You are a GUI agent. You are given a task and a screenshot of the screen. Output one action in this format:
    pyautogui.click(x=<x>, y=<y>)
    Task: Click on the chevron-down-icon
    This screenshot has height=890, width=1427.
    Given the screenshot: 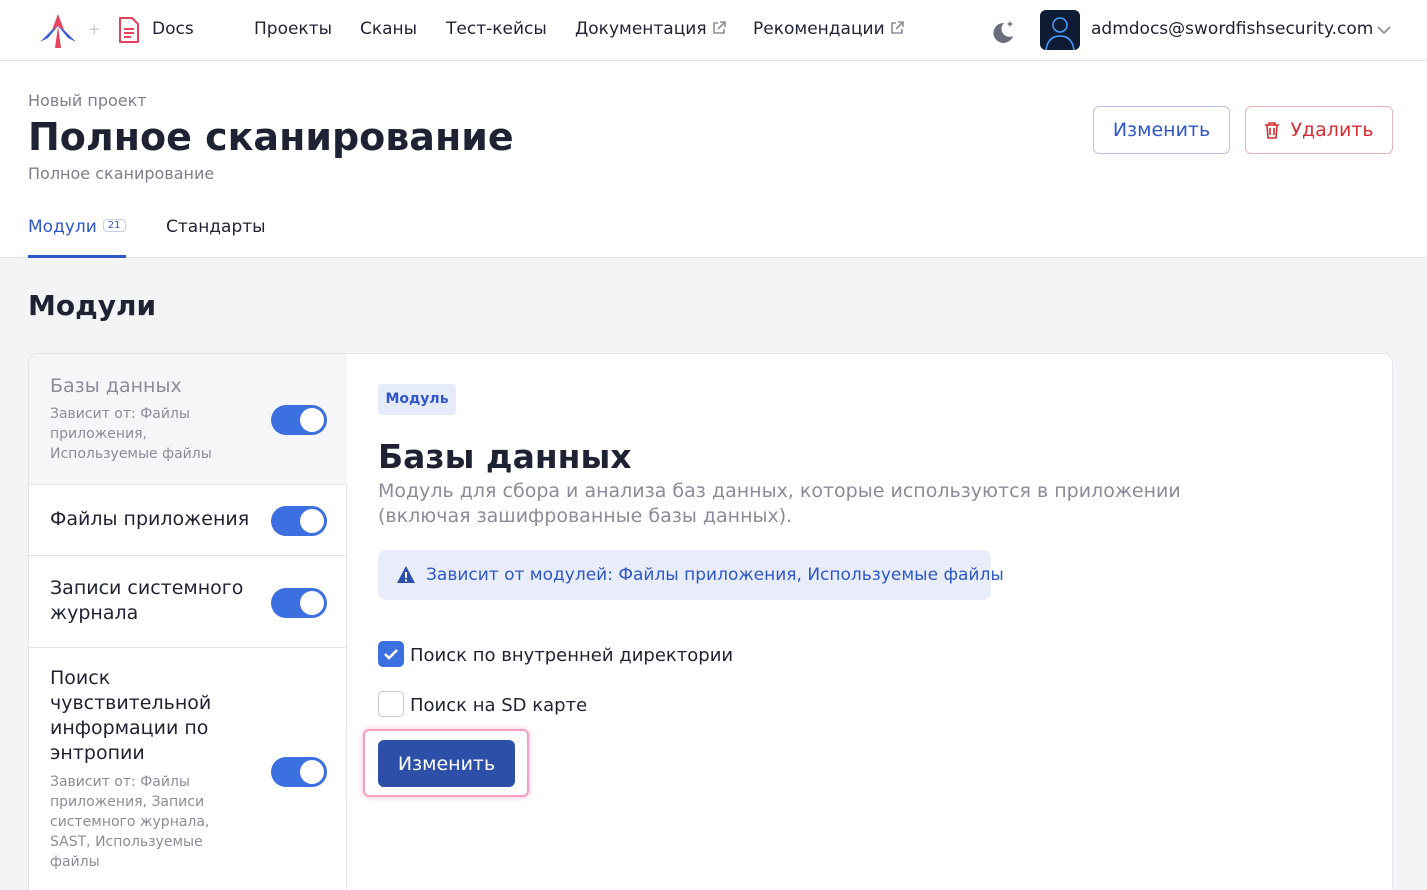 What is the action you would take?
    pyautogui.click(x=1384, y=30)
    